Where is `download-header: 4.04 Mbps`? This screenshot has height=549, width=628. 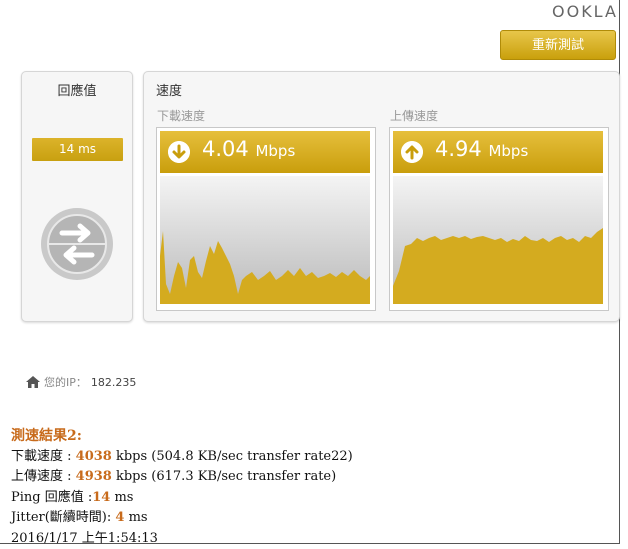
download-header: 4.04 Mbps is located at coordinates (265, 152).